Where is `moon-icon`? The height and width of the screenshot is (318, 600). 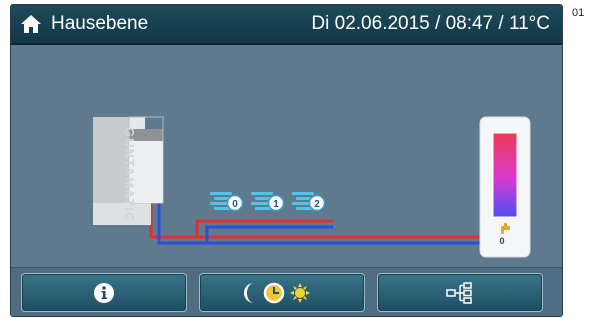 moon-icon is located at coordinates (249, 292).